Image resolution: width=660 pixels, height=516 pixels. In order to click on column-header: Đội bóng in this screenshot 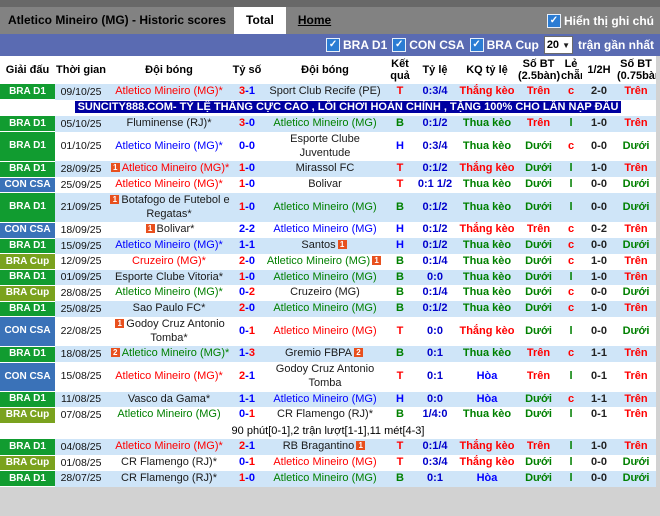, I will do `click(169, 70)`.